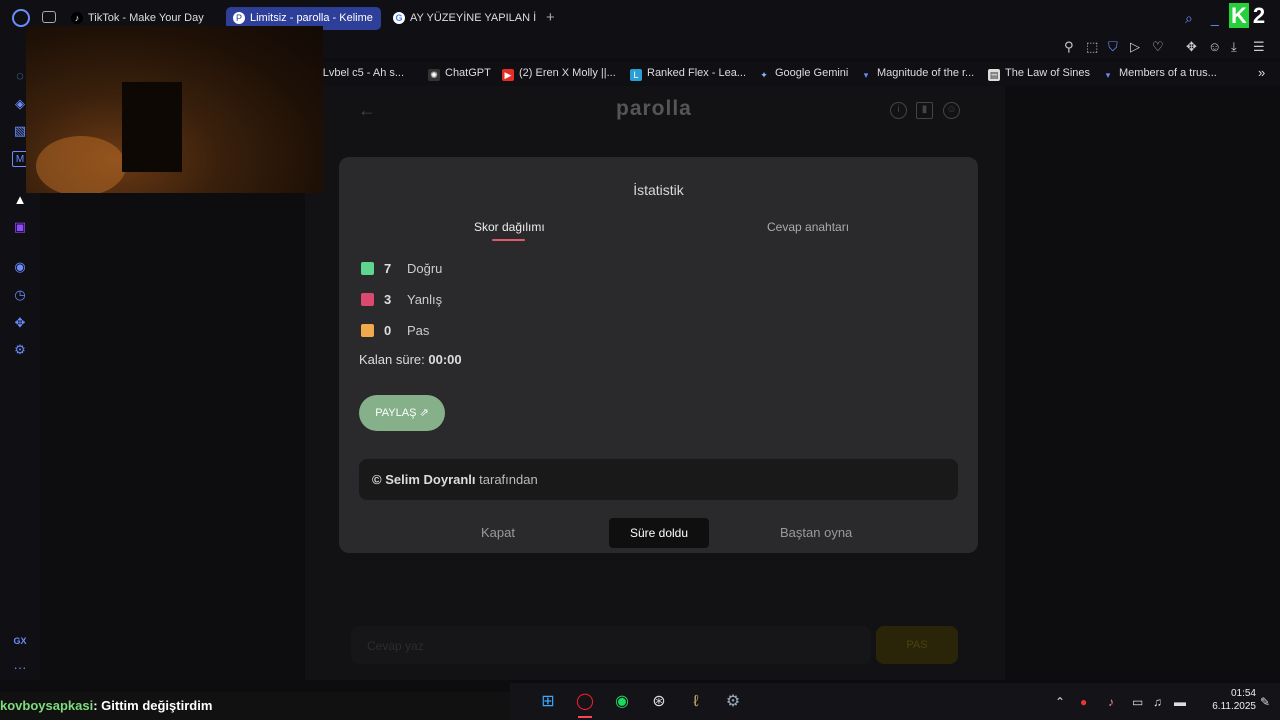  Describe the element at coordinates (81, 164) in the screenshot. I see `webcam-light` at that location.